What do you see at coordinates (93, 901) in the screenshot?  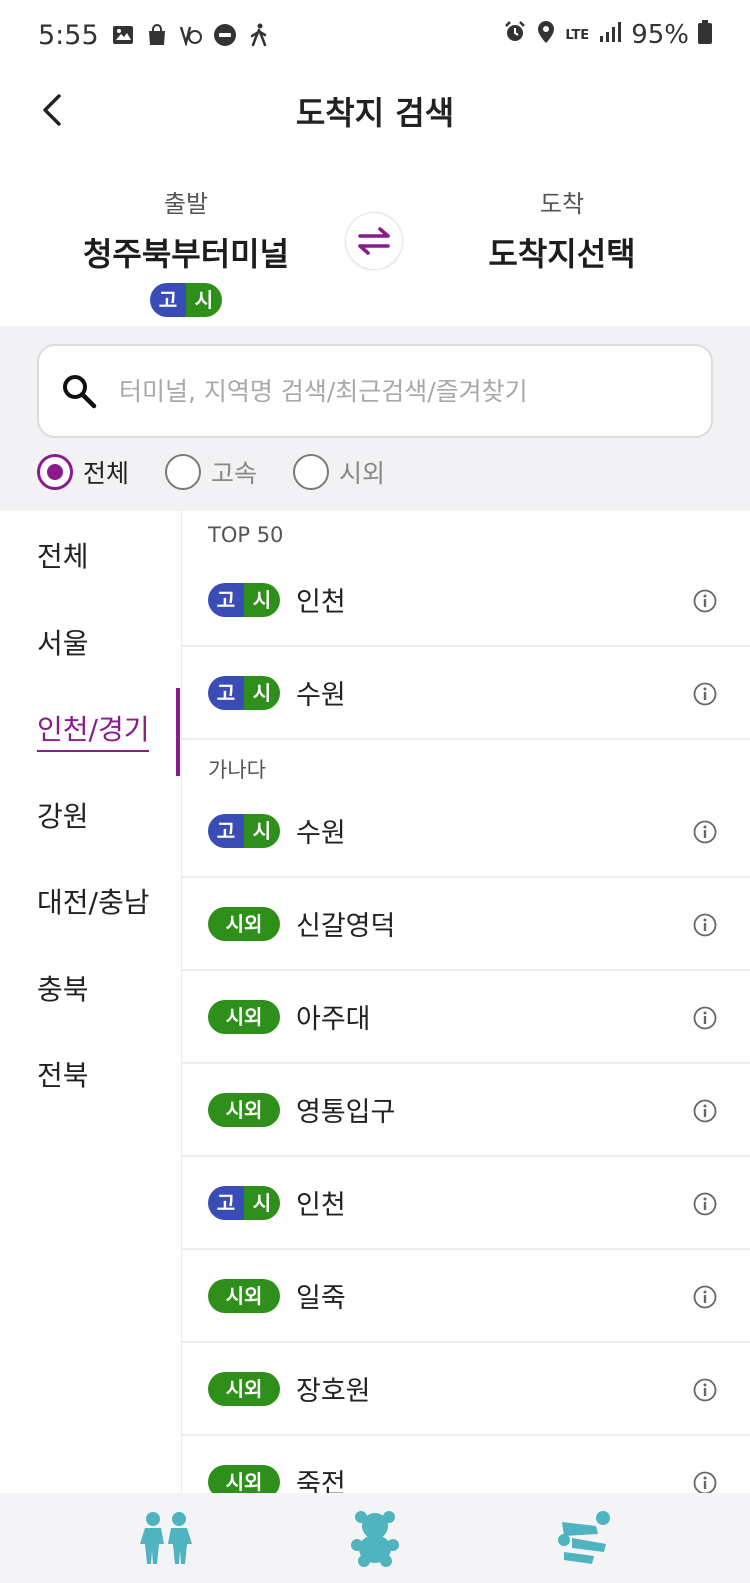 I see `sidebar-item-daejeon-chungnam: 대전/충남` at bounding box center [93, 901].